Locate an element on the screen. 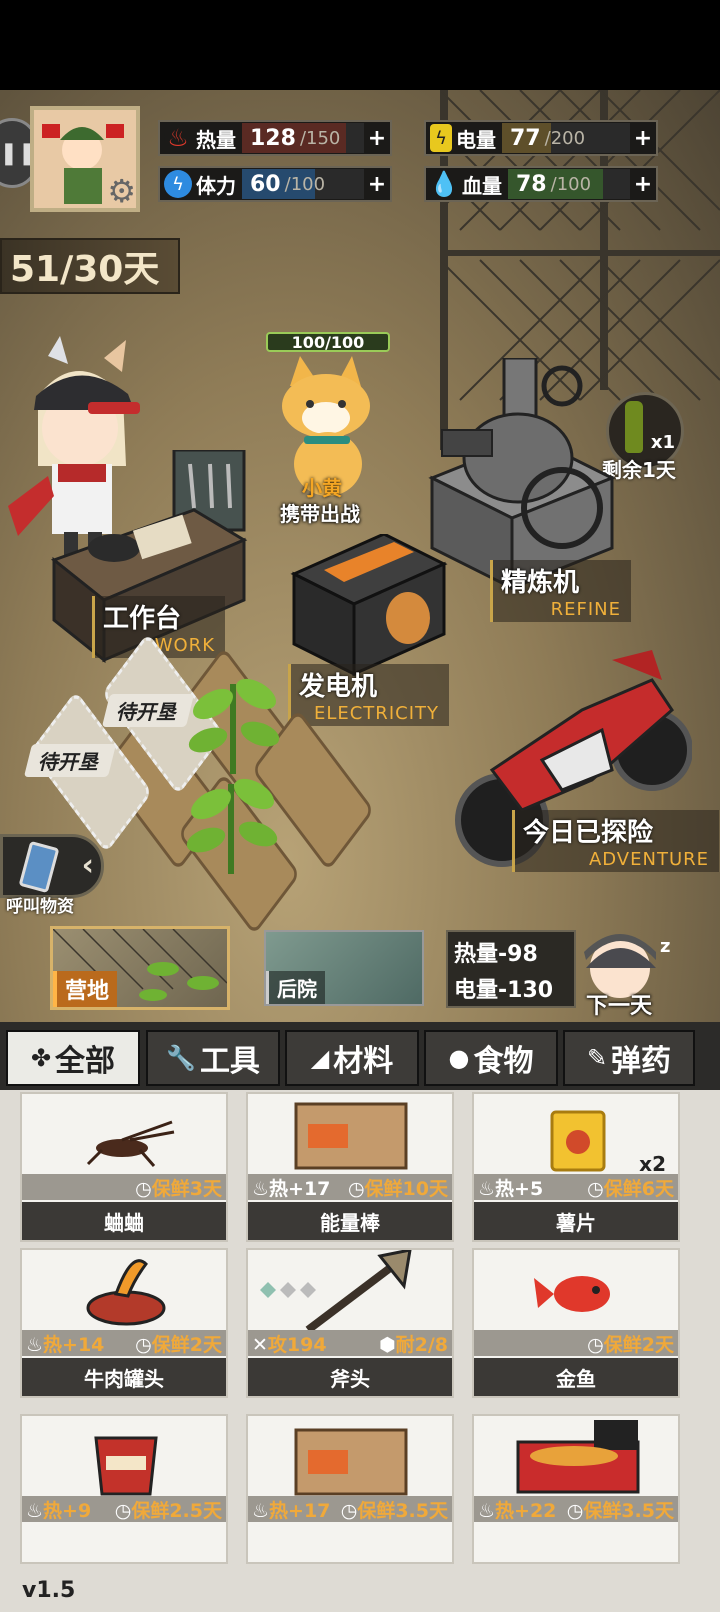  meat-icon: ● is located at coordinates (459, 1058).